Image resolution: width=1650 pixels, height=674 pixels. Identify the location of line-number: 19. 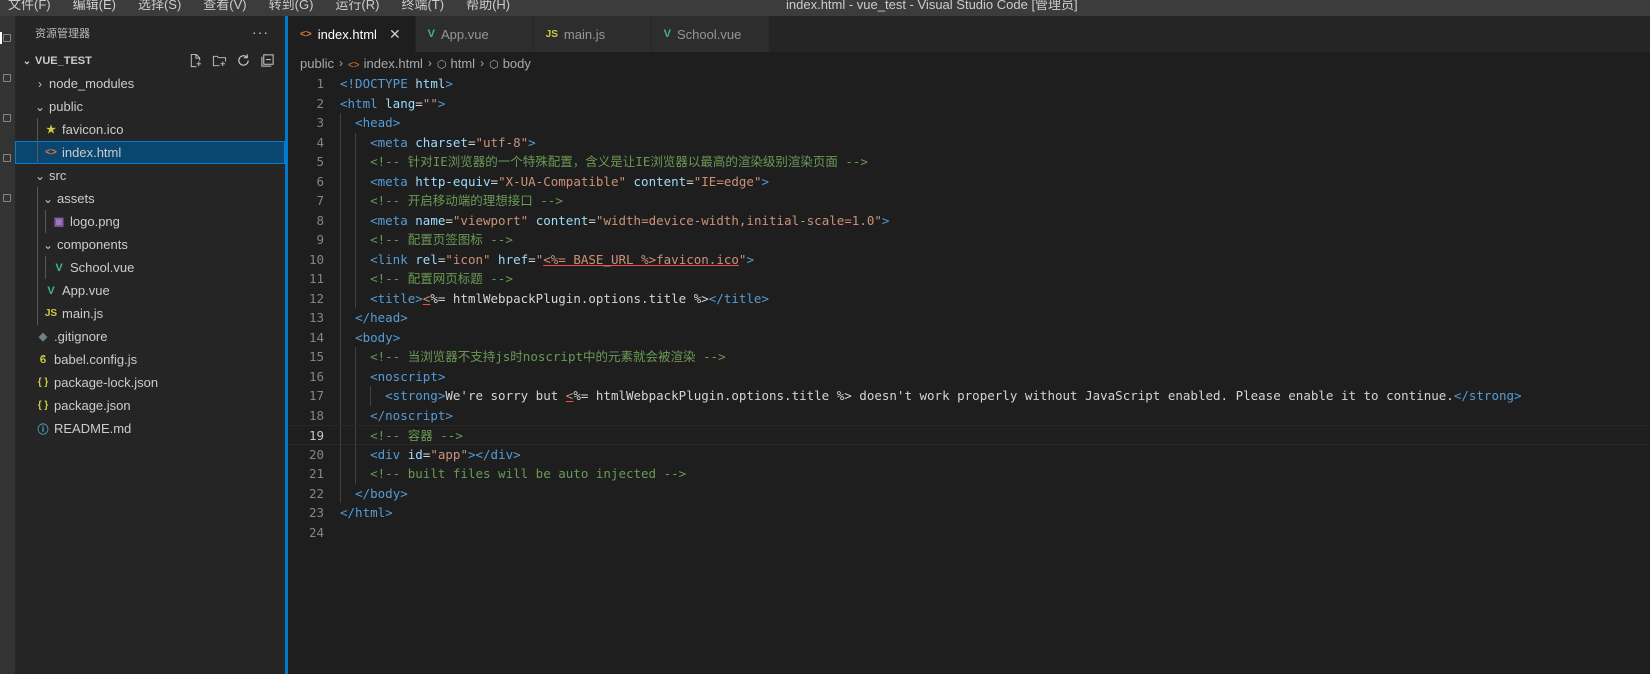
(316, 435).